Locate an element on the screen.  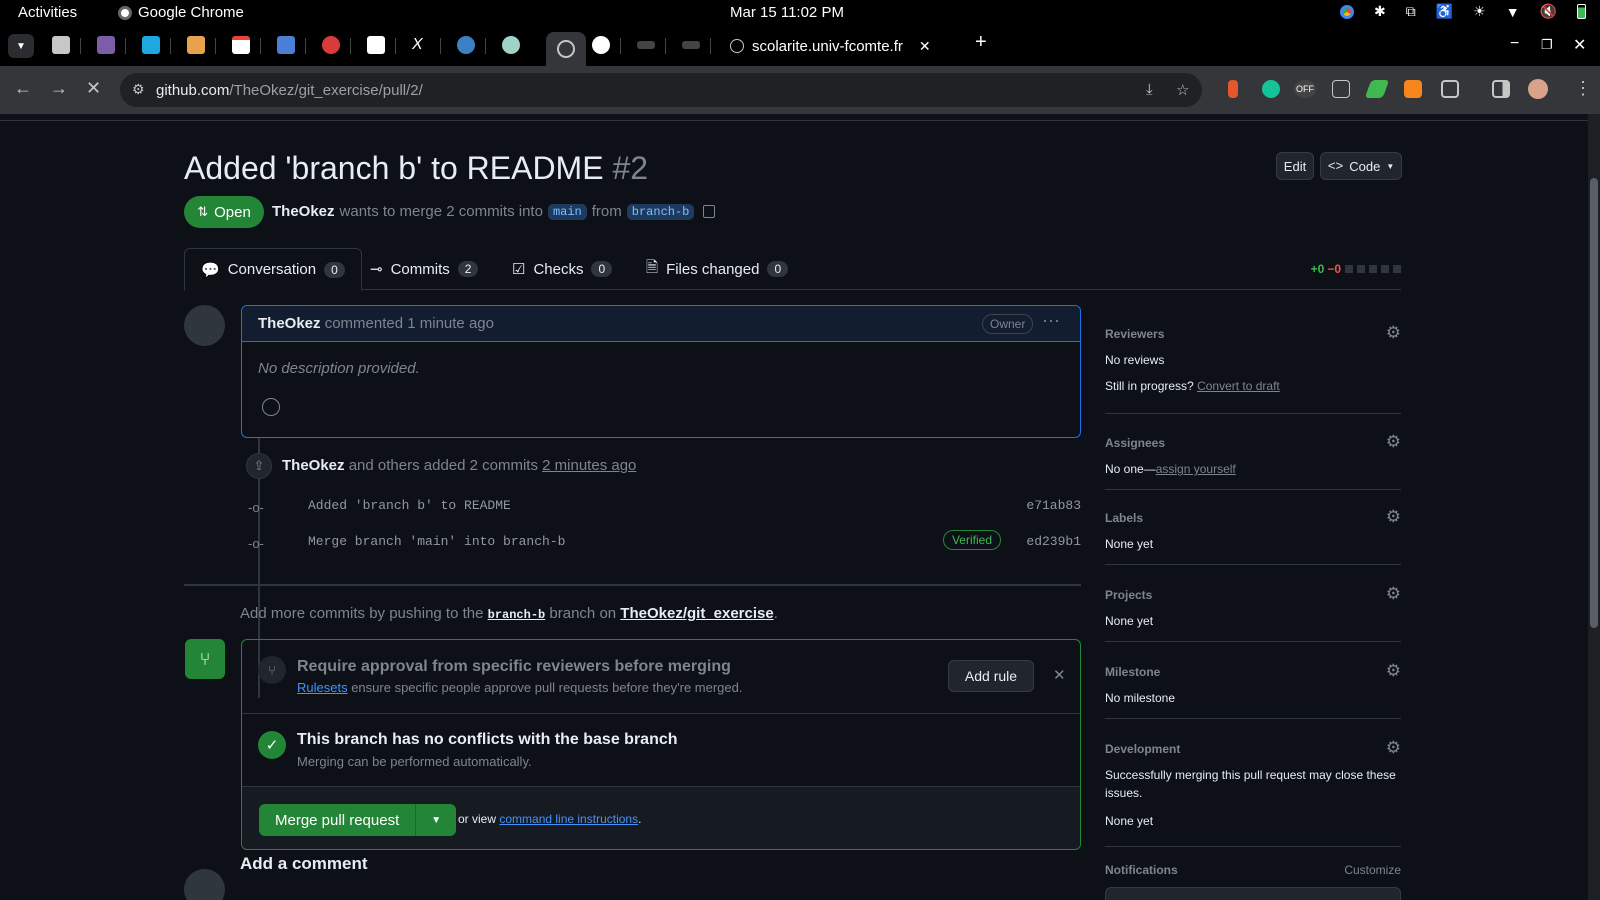
projects-heading: Projects is located at coordinates (1128, 595).